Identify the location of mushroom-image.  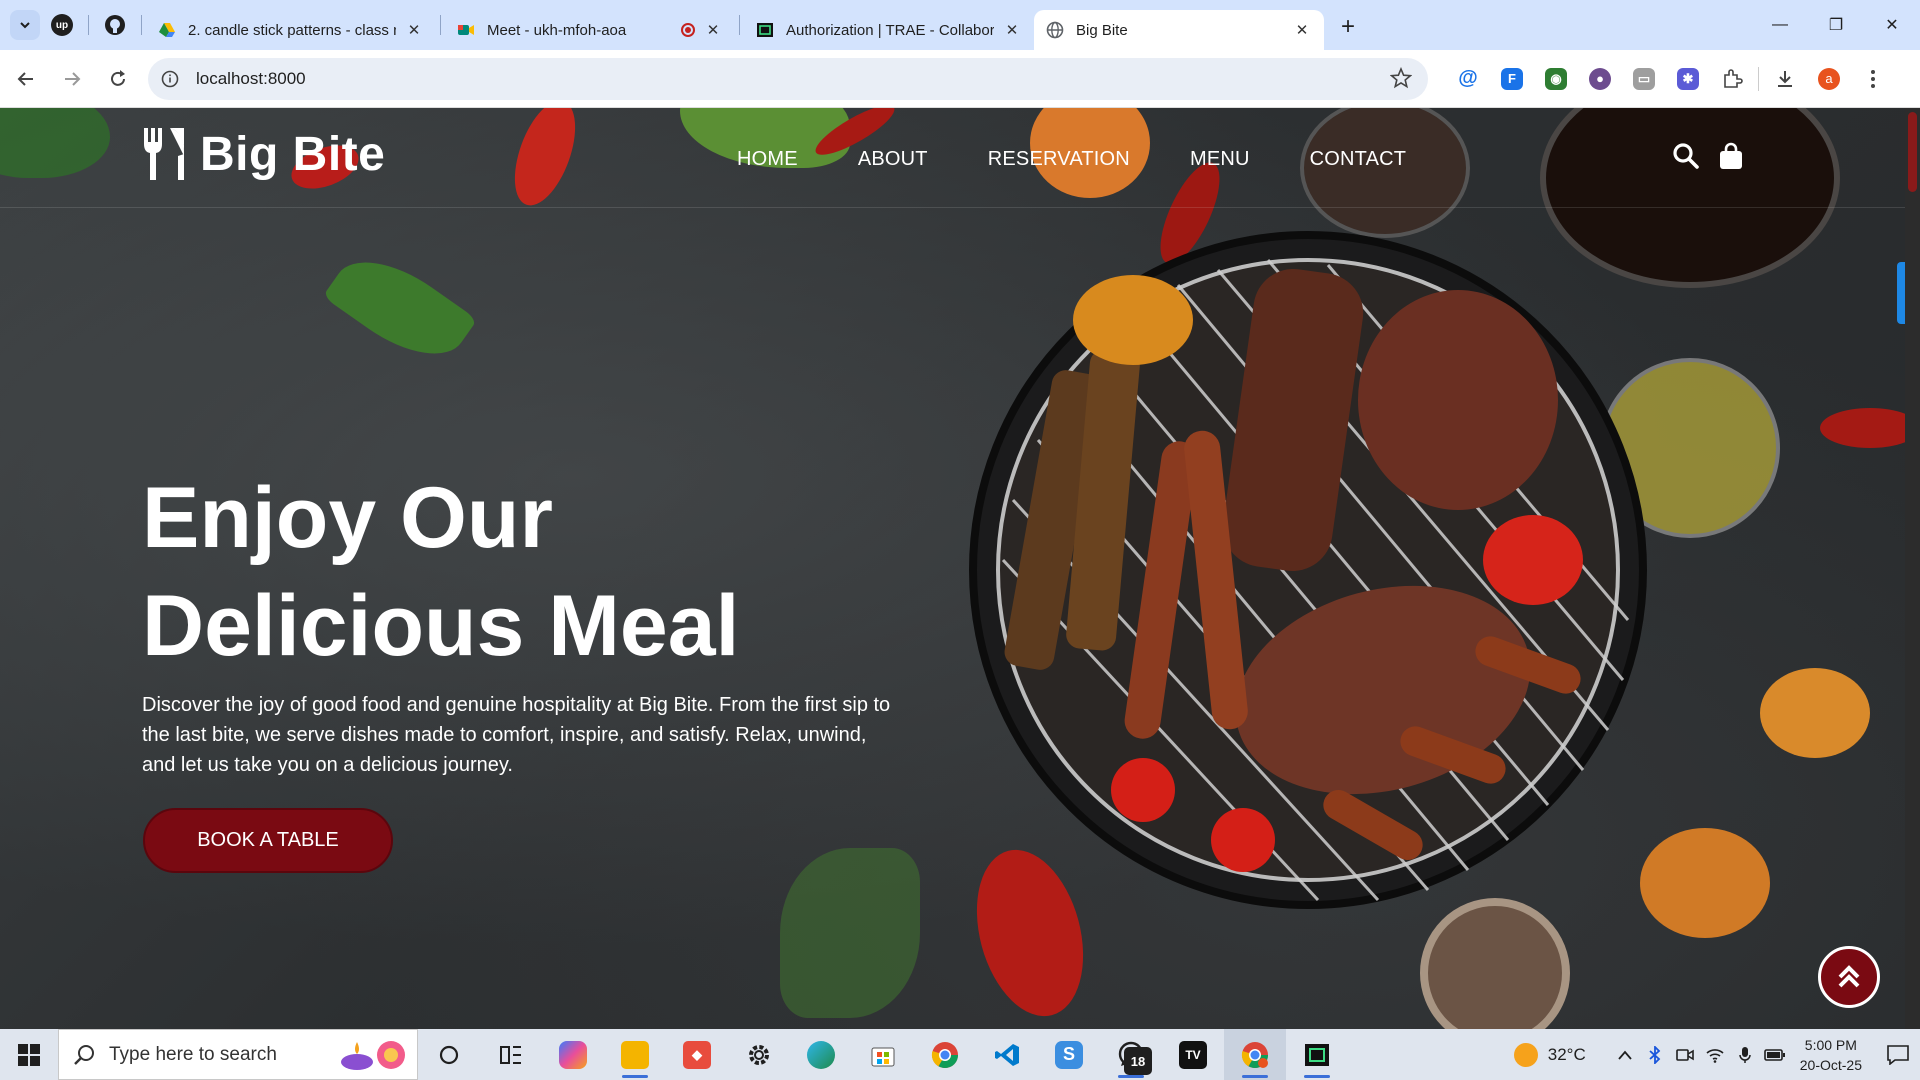
(1495, 963).